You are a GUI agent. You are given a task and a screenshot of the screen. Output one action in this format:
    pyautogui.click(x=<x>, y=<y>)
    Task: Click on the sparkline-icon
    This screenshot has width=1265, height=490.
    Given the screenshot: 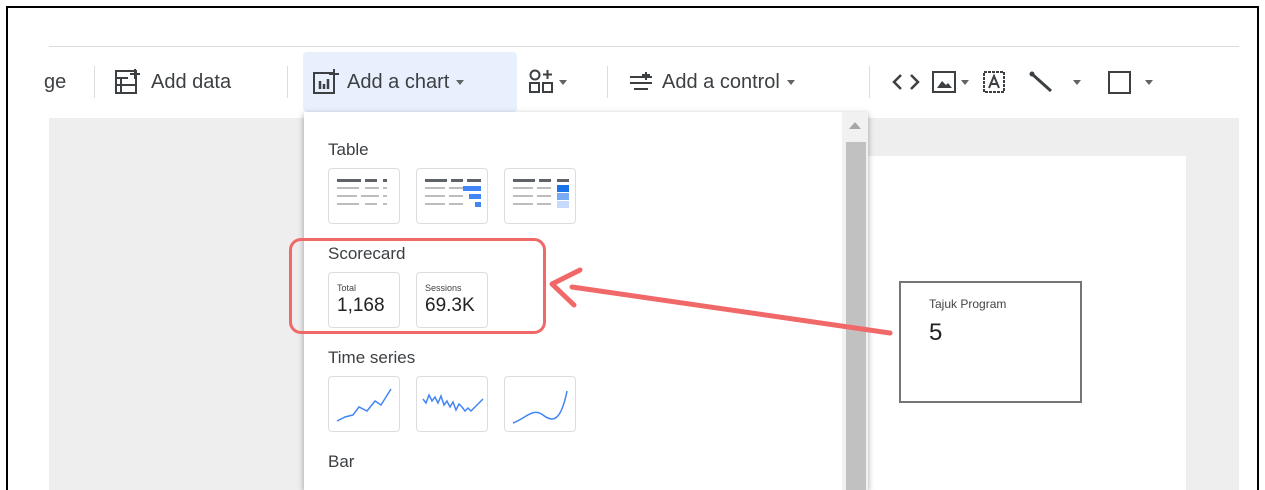 What is the action you would take?
    pyautogui.click(x=453, y=403)
    